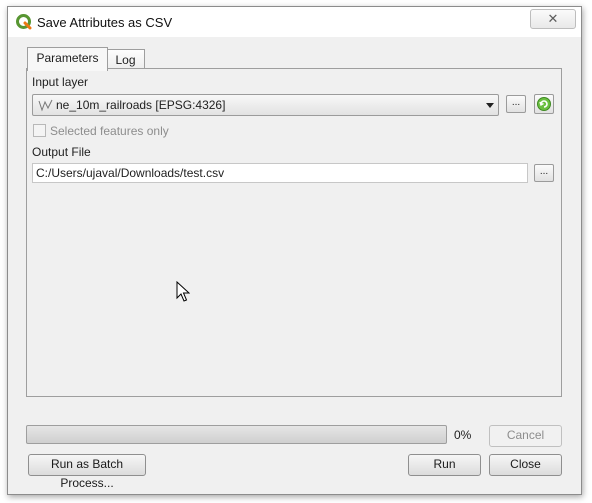  What do you see at coordinates (463, 435) in the screenshot?
I see `progress-percent: 0%` at bounding box center [463, 435].